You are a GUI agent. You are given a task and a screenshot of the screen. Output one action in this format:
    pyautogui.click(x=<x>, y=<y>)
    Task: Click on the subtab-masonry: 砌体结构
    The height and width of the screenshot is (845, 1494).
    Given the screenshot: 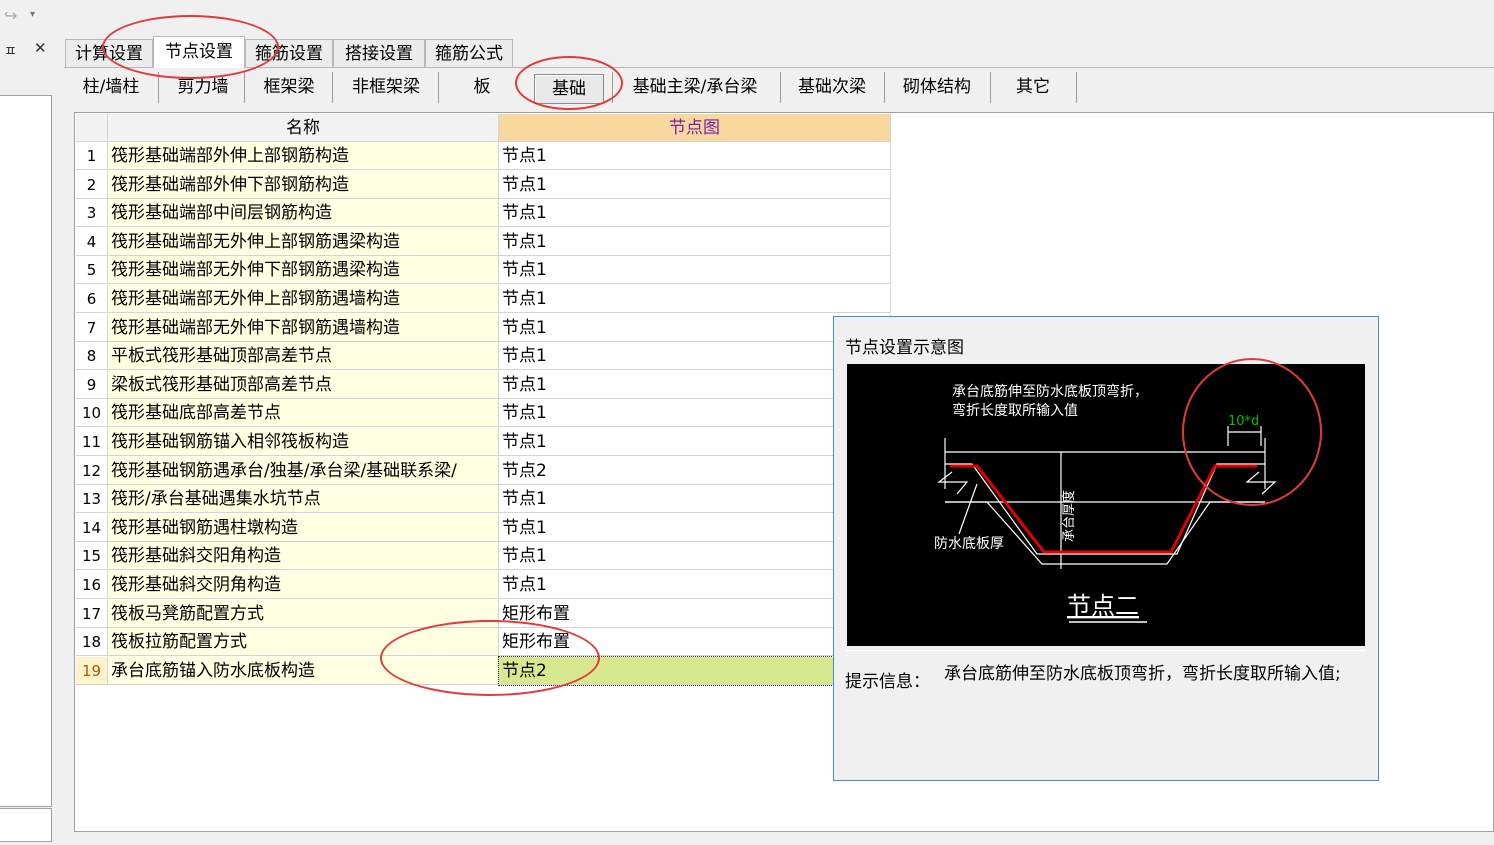 What is the action you would take?
    pyautogui.click(x=937, y=87)
    